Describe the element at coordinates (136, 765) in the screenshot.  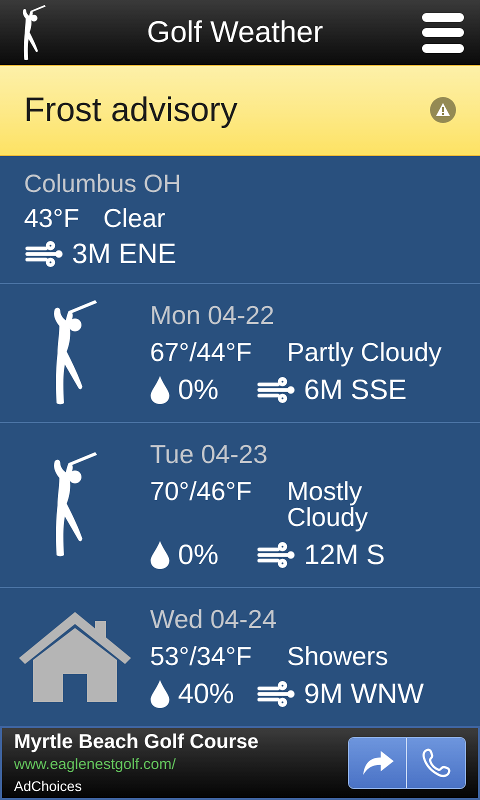
I see `ad-link: www.eaglenestgolf.com/` at that location.